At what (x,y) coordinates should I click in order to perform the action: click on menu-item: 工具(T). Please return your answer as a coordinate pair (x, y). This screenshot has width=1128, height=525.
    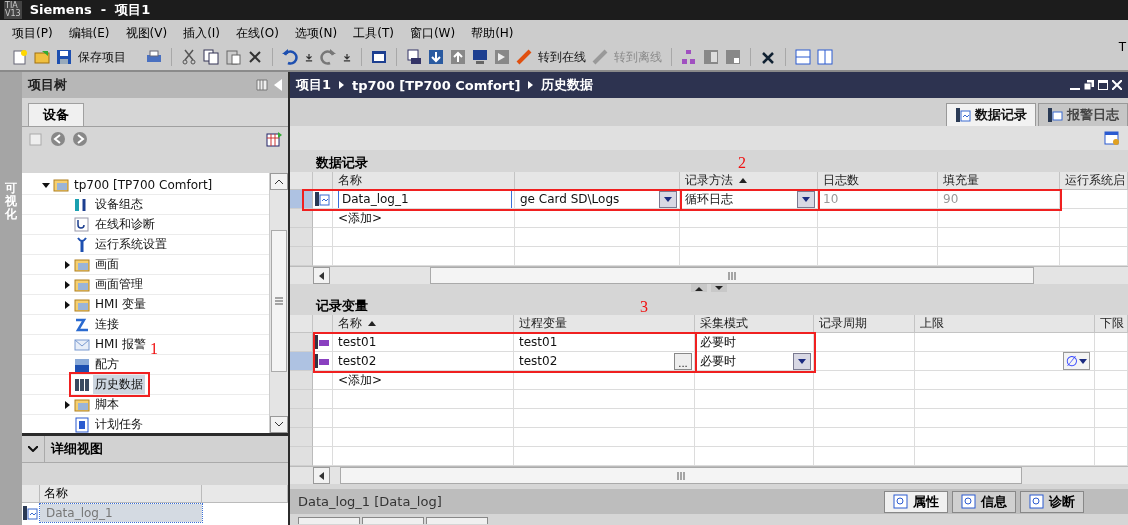
    Looking at the image, I should click on (373, 34).